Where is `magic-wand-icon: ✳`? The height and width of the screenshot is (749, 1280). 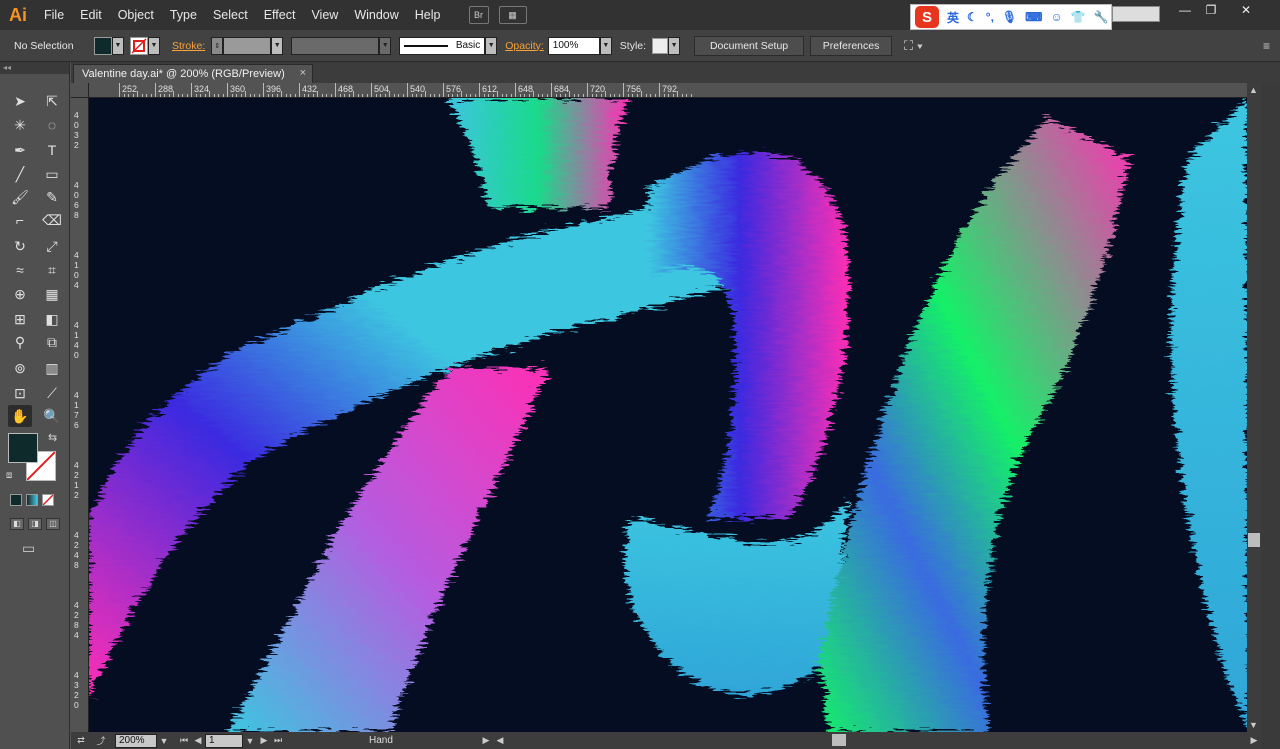
magic-wand-icon: ✳ is located at coordinates (20, 125).